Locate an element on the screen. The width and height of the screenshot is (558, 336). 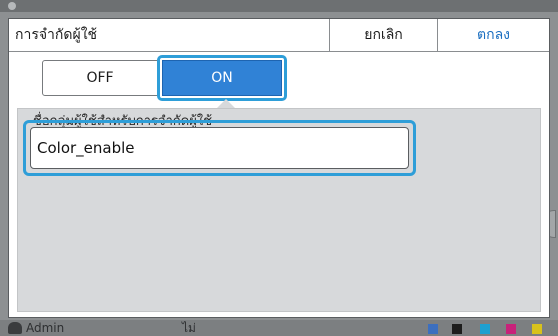
ink-k-icon is located at coordinates (457, 329).